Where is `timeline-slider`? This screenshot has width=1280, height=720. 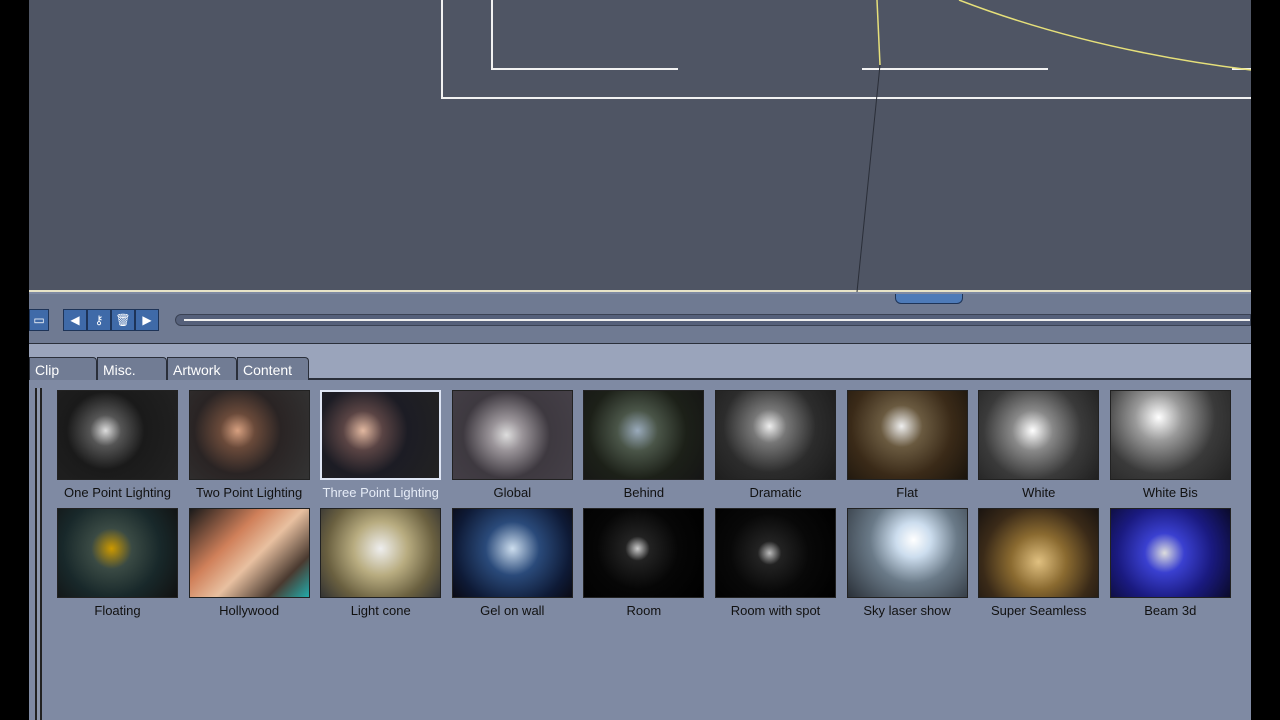
timeline-slider is located at coordinates (713, 320).